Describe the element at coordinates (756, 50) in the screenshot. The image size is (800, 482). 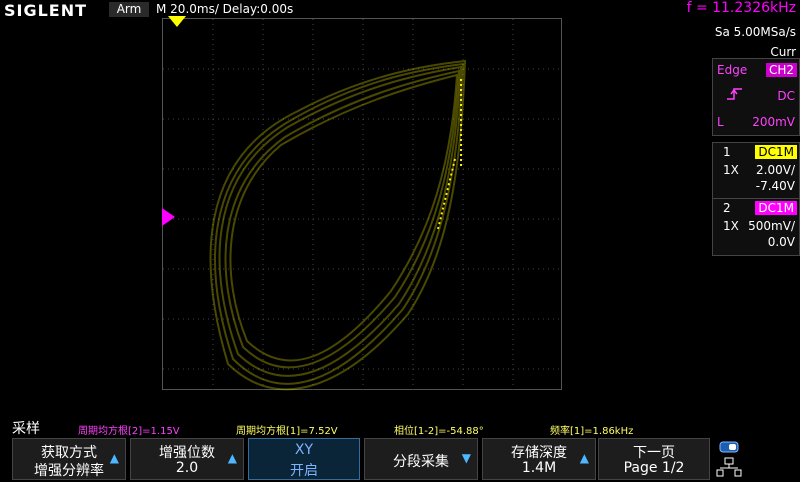
I see `acquisition-info: Sa 5.00MSa/s Curr 1.40Mpts` at that location.